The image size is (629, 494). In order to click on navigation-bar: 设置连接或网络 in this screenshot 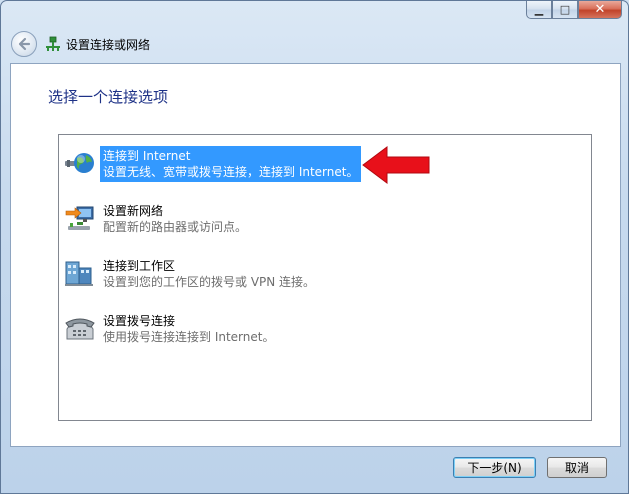, I will do `click(80, 44)`.